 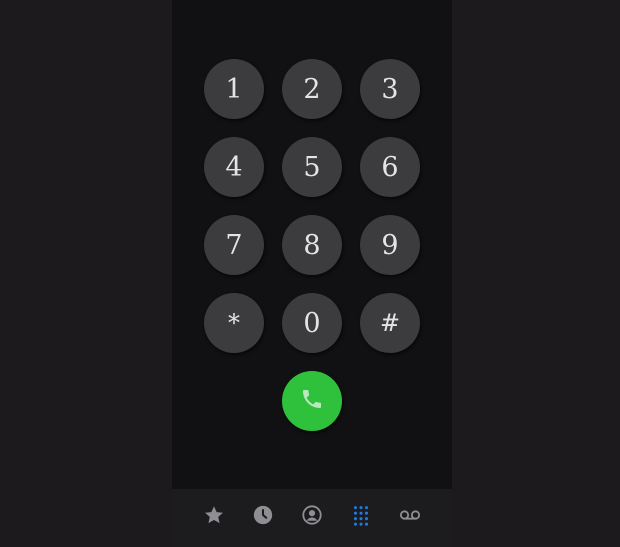 I want to click on key-star: *, so click(x=234, y=323).